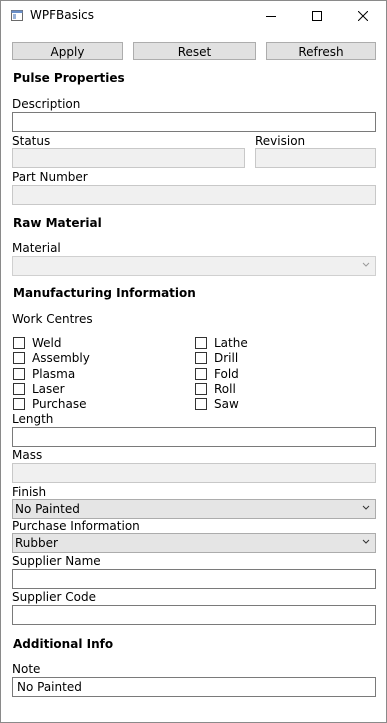 The width and height of the screenshot is (387, 723). Describe the element at coordinates (194, 437) in the screenshot. I see `length-field` at that location.